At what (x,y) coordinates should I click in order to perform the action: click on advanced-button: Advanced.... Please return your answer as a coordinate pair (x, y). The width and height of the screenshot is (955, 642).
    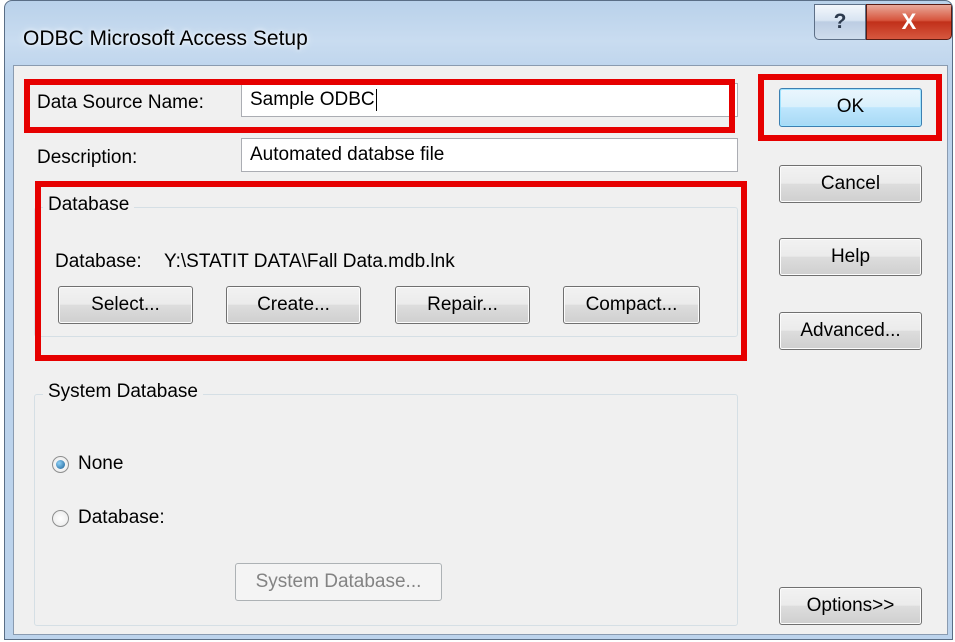
    Looking at the image, I should click on (850, 331).